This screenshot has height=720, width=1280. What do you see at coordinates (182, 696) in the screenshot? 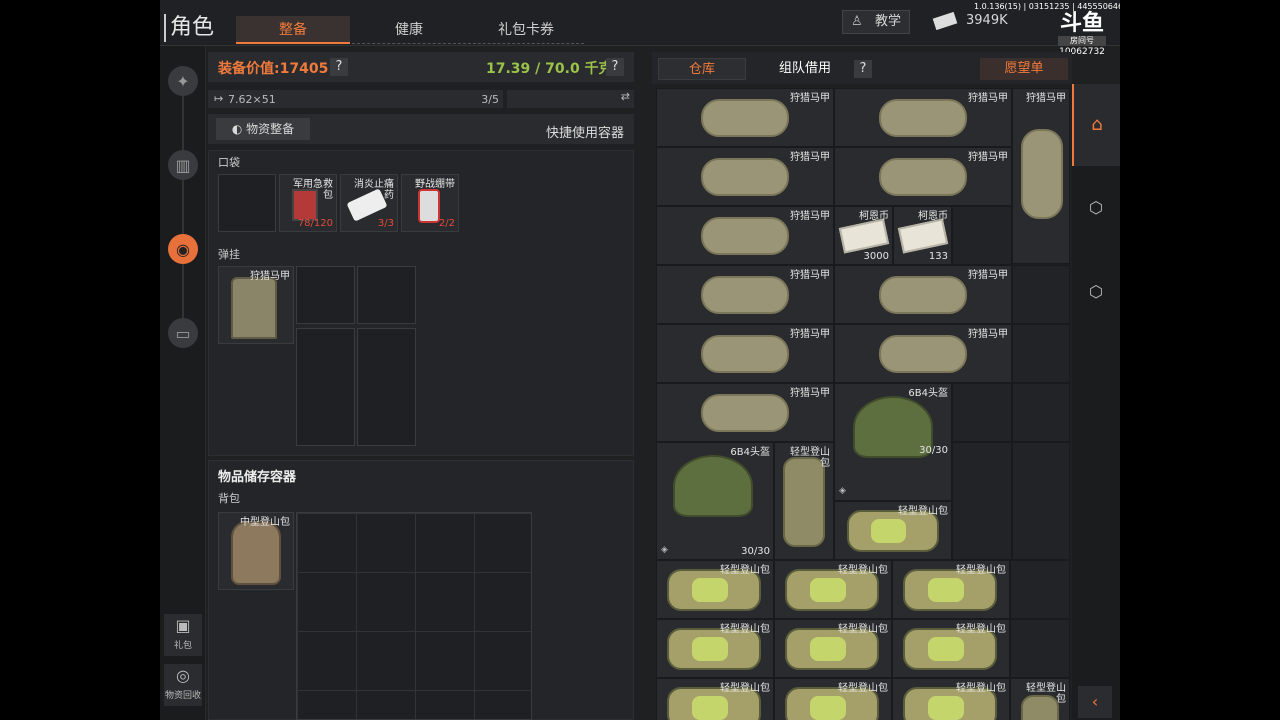
I see `recycle-label: 物资回收` at bounding box center [182, 696].